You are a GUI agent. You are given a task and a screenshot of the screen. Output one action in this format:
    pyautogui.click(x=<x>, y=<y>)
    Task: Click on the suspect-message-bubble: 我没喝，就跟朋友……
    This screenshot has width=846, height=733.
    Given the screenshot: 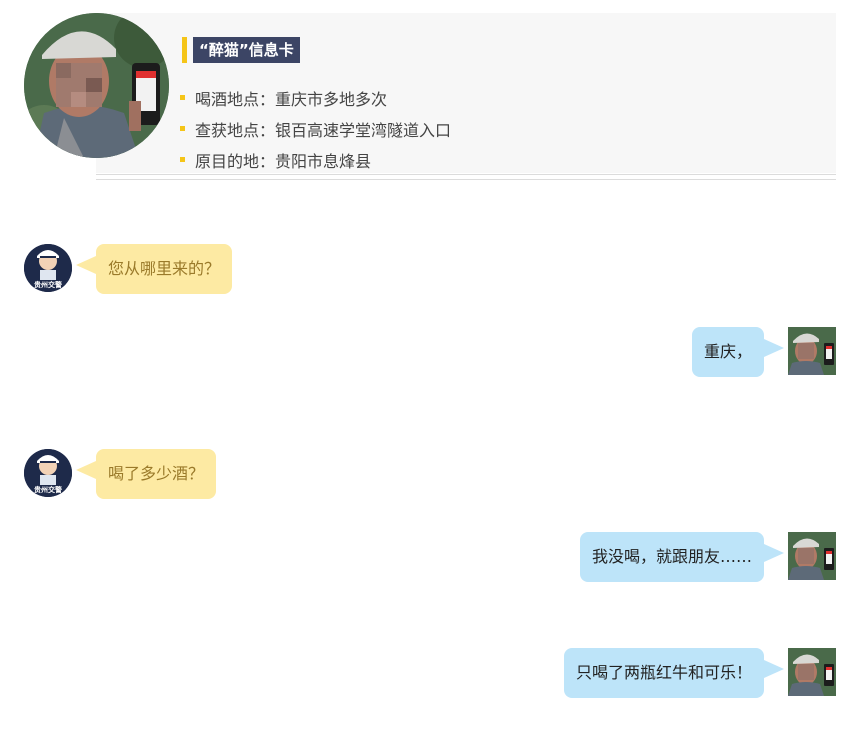 What is the action you would take?
    pyautogui.click(x=682, y=557)
    